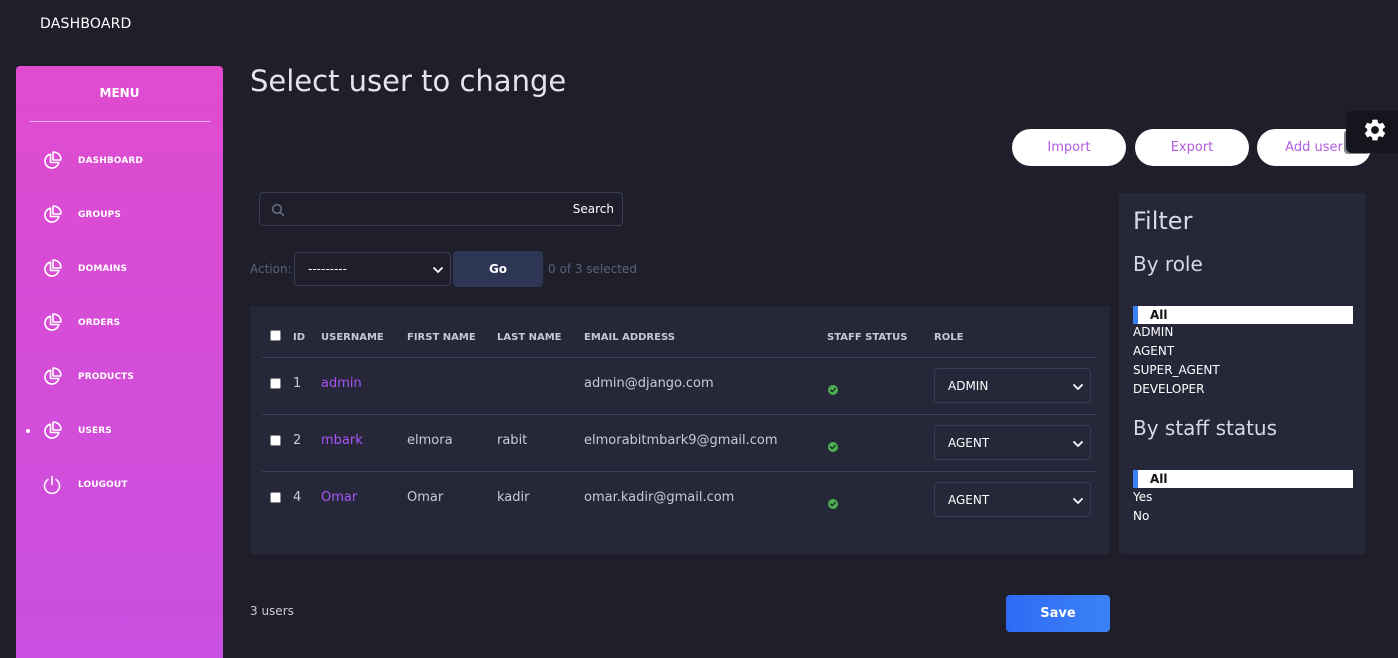 This screenshot has height=658, width=1398. I want to click on role-select-value: ADMIN, so click(968, 385).